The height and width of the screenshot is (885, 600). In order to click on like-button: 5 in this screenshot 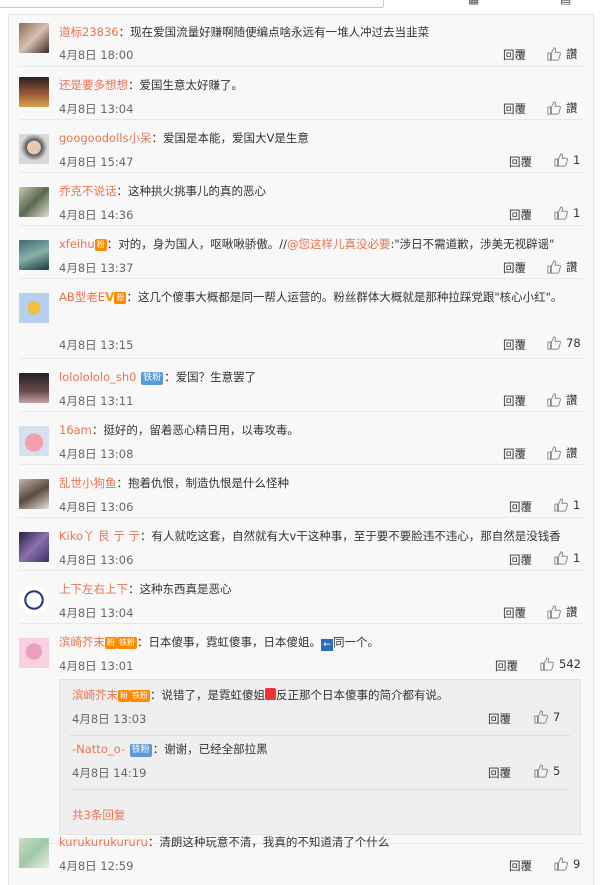, I will do `click(547, 771)`.